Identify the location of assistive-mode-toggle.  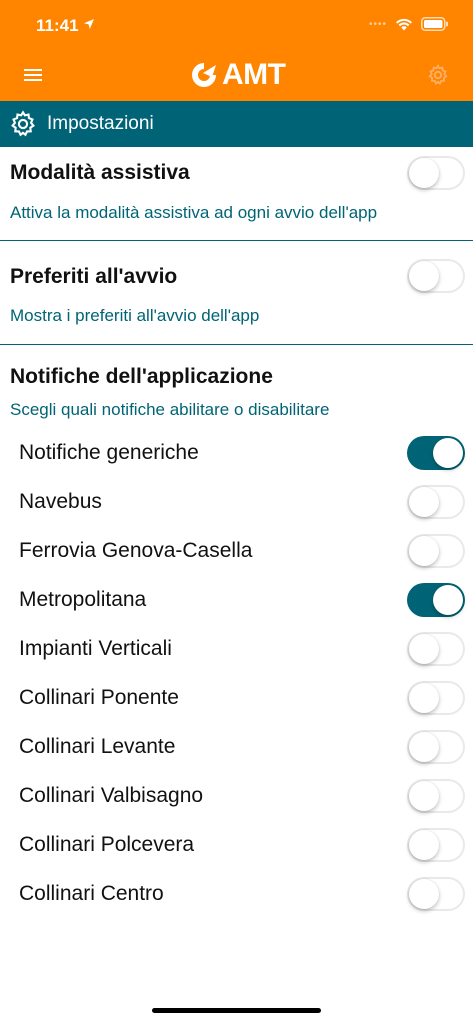
(436, 173).